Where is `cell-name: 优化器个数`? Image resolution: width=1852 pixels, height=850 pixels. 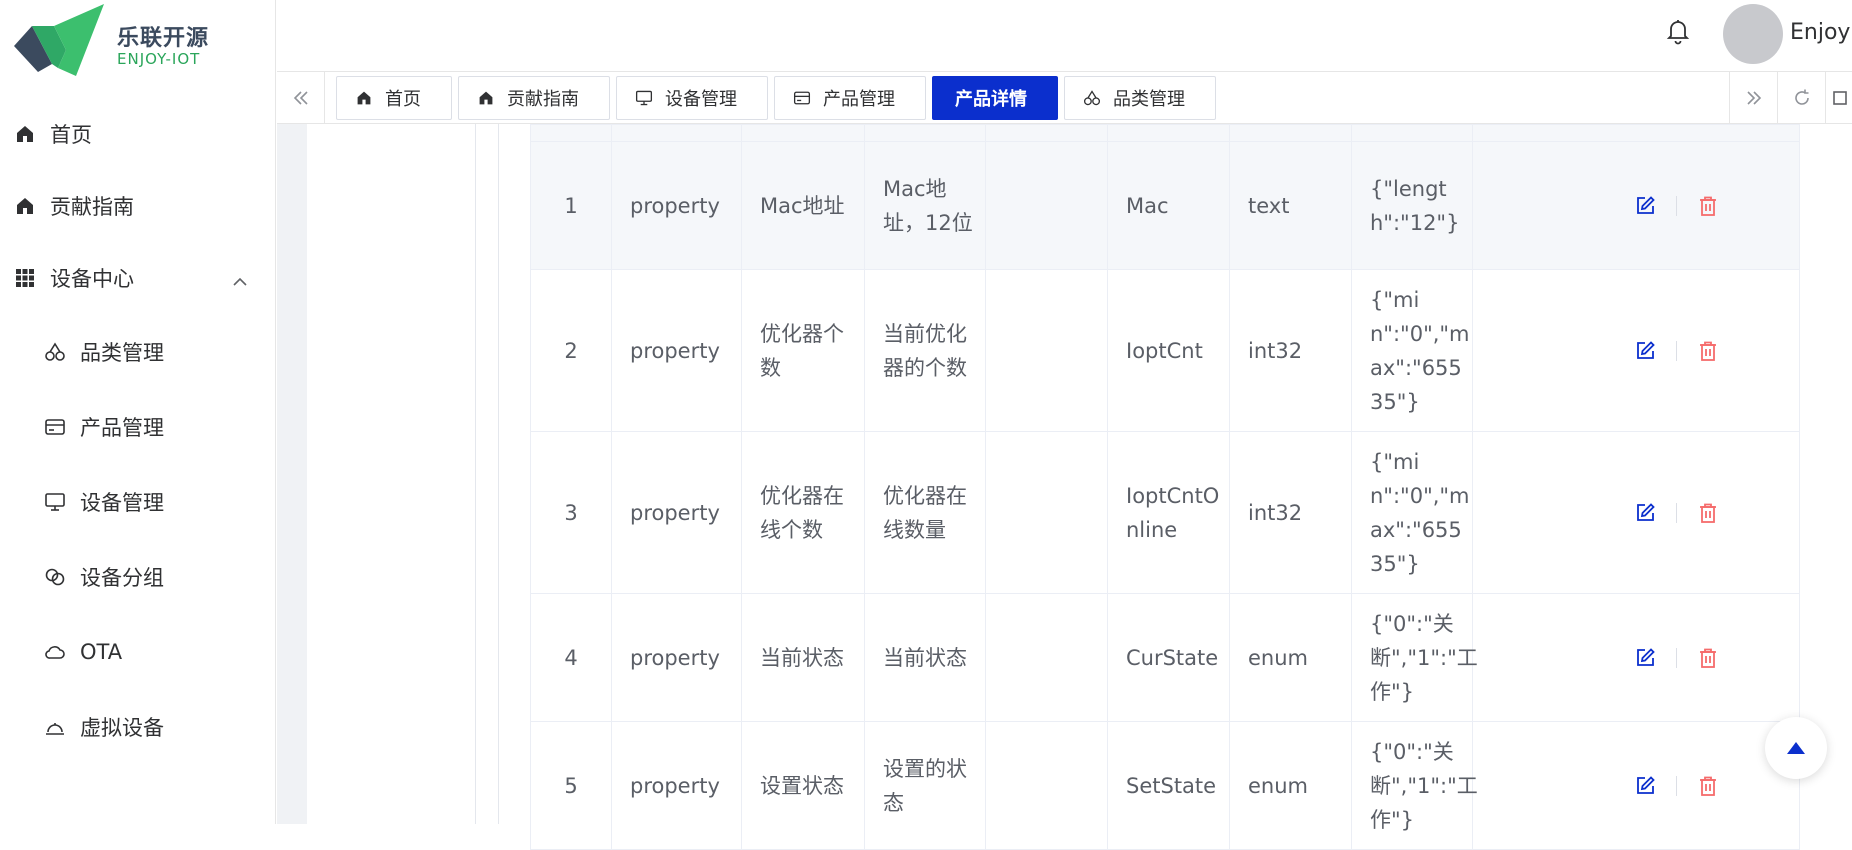 cell-name: 优化器个数 is located at coordinates (803, 350).